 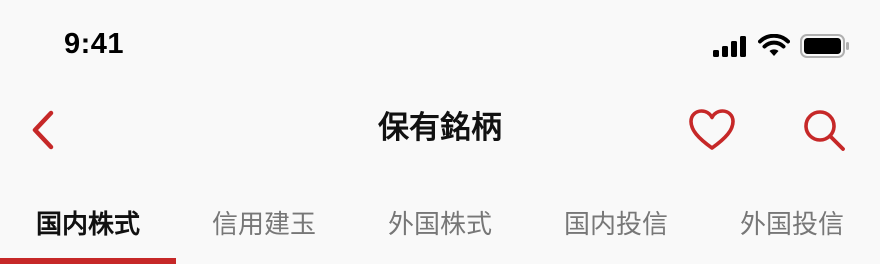 I want to click on tab-margin-positions: 信用建玉, so click(x=264, y=226).